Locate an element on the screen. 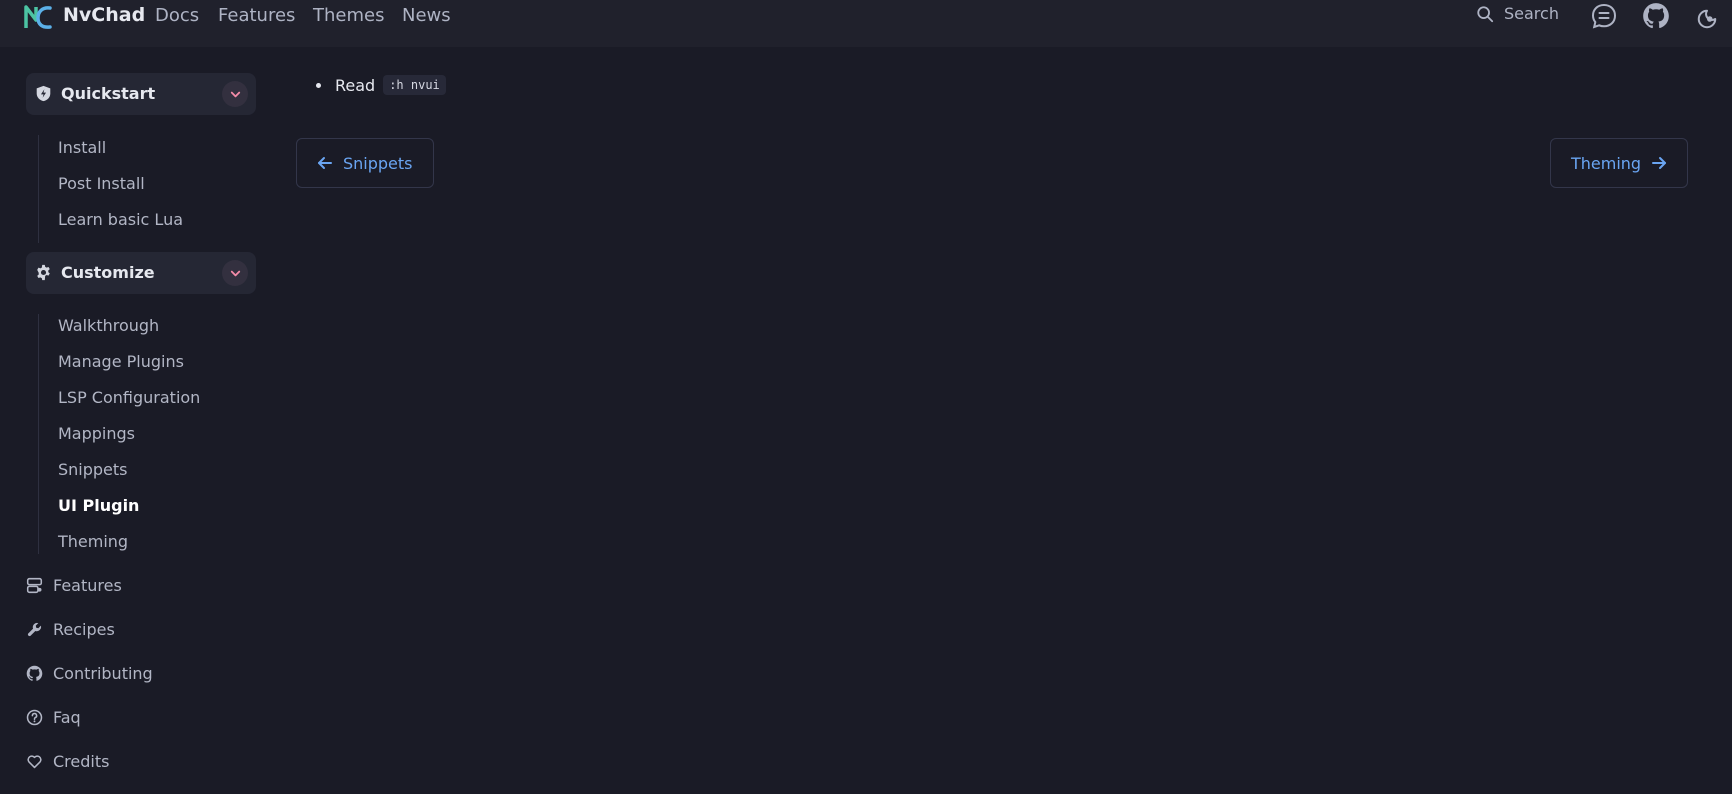 The width and height of the screenshot is (1732, 794). server-icon is located at coordinates (34, 585).